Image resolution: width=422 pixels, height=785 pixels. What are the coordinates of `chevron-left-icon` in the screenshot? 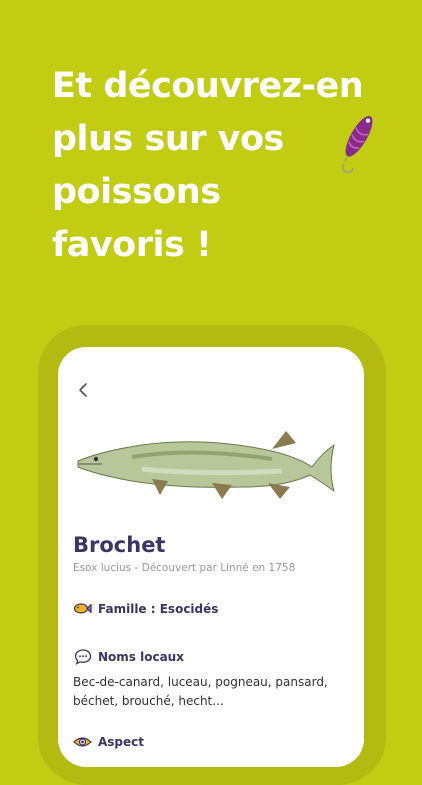 It's located at (83, 390).